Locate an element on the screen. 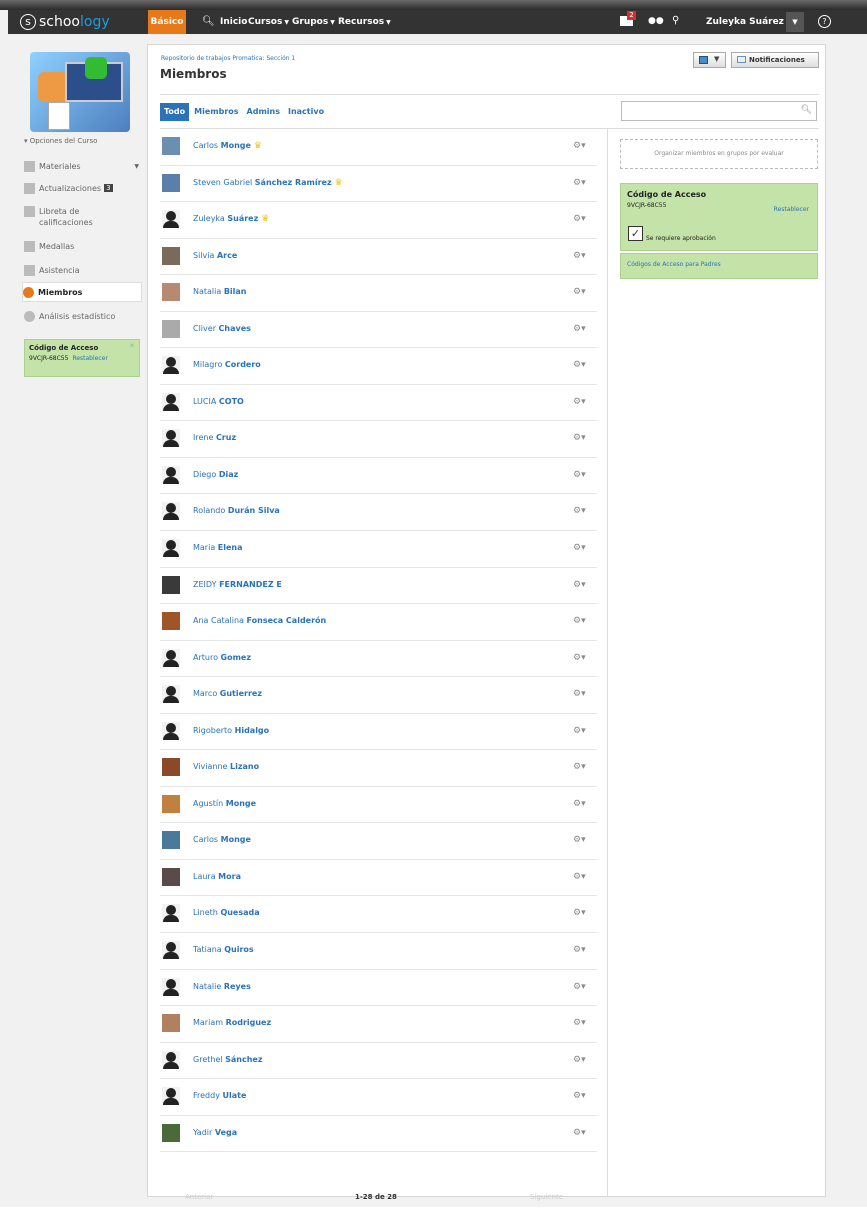 The image size is (867, 1209). member-name: Rigoberto Hidalgo is located at coordinates (231, 730).